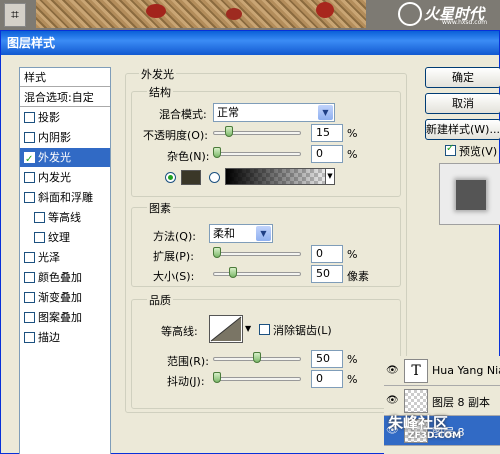 The image size is (500, 454). What do you see at coordinates (65, 117) in the screenshot?
I see `style-list-item: 投影` at bounding box center [65, 117].